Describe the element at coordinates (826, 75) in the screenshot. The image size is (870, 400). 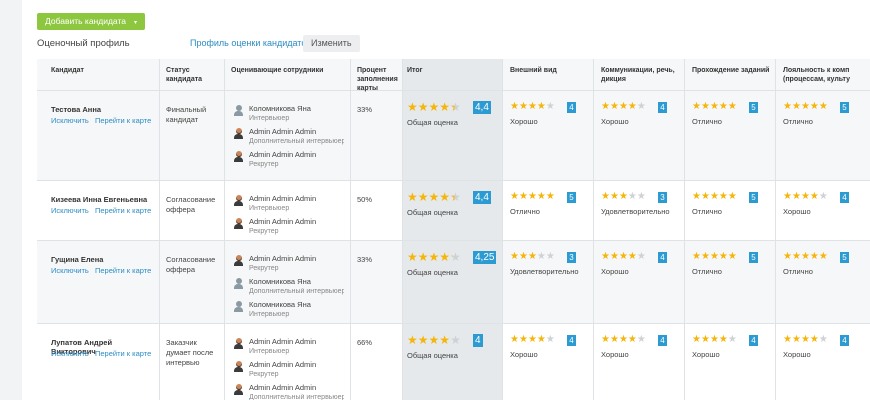
I see `column-header: Лояльность к комп (процессам, культу` at that location.